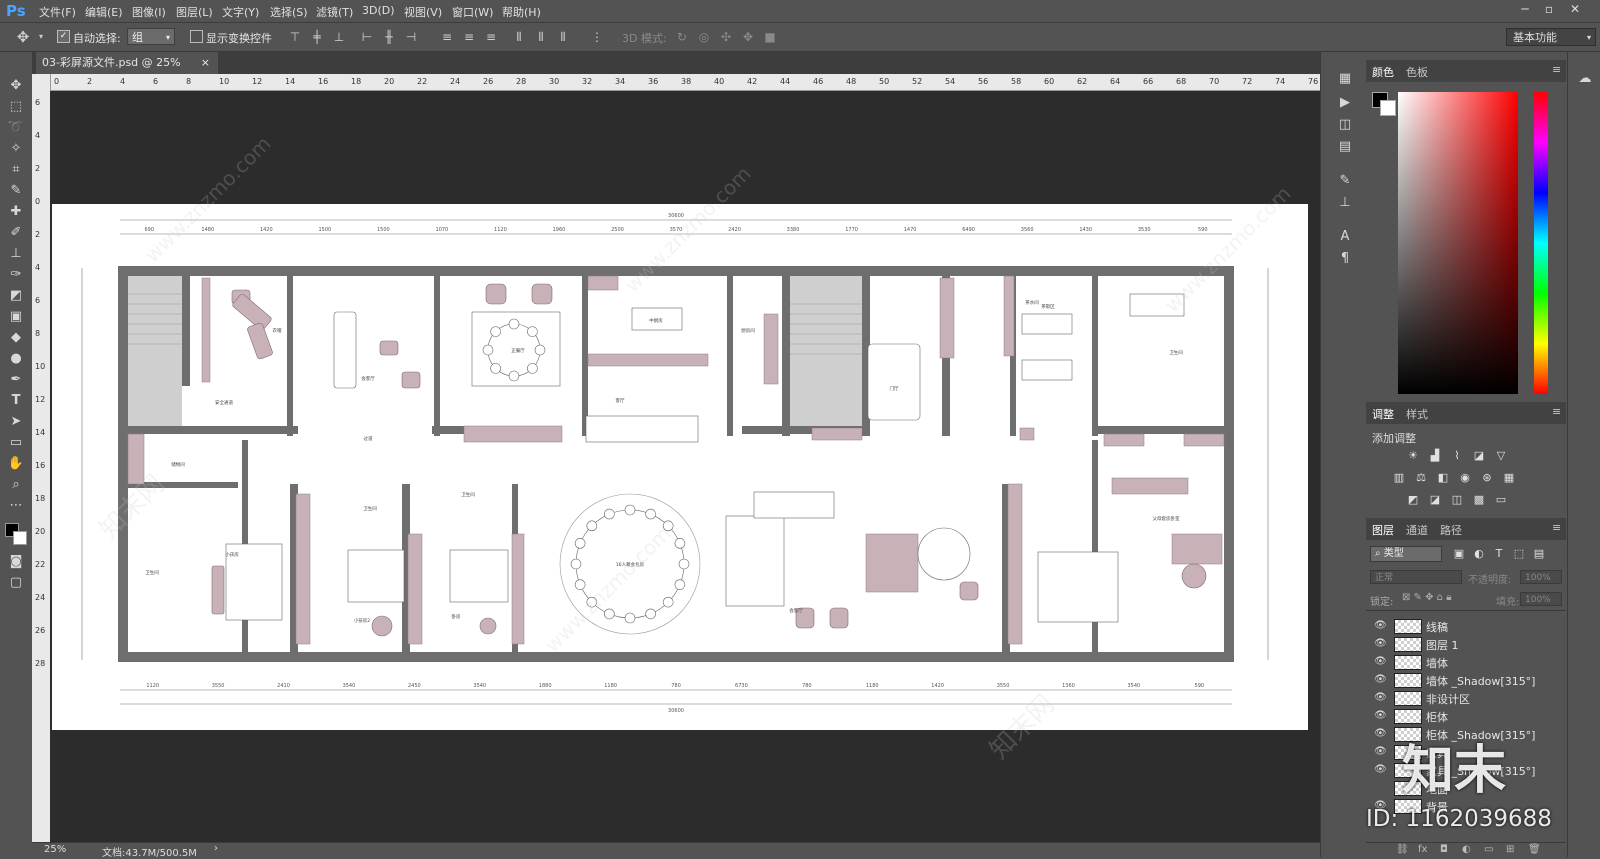 The height and width of the screenshot is (859, 1600). Describe the element at coordinates (196, 36) in the screenshot. I see `show-transform-checkbox` at that location.